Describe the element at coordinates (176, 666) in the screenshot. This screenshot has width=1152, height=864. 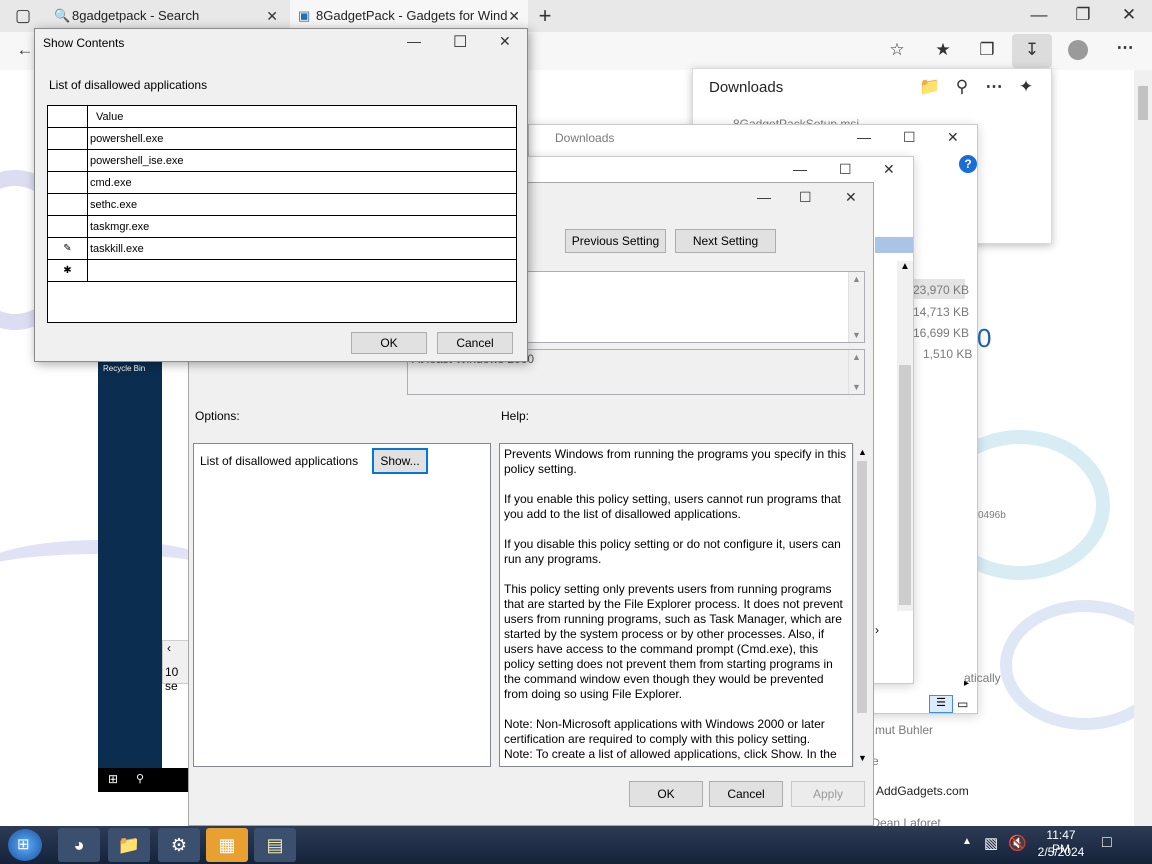
I see `left-pane-fragment: ‹ 10 se` at that location.